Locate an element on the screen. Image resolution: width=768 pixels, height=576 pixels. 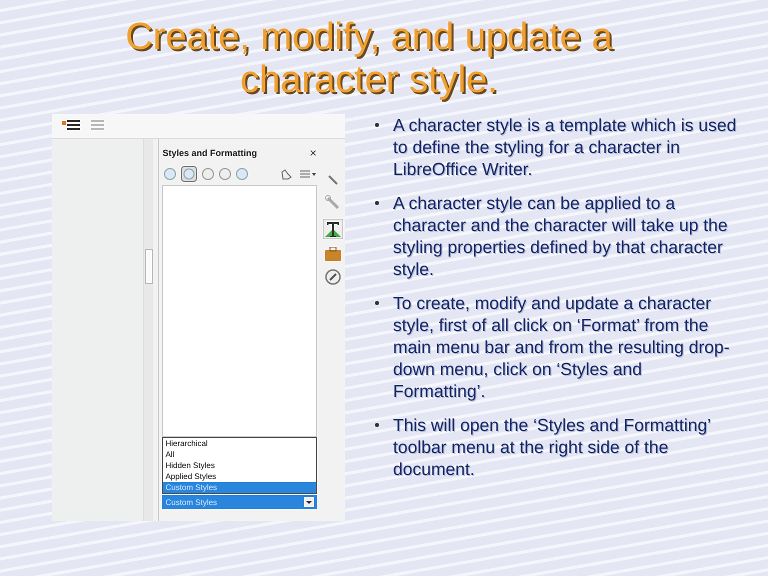
bullet-text: This will open the ‘Styles and Formatting’ toolbar menu at the right side of the document. is located at coordinates (552, 447).